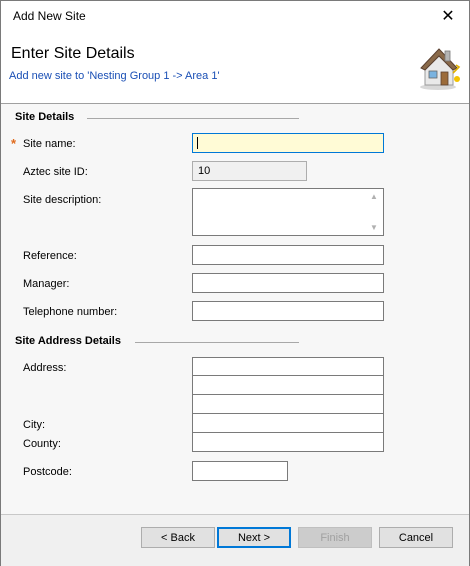  Describe the element at coordinates (374, 196) in the screenshot. I see `scroll-up-icon: ▲` at that location.